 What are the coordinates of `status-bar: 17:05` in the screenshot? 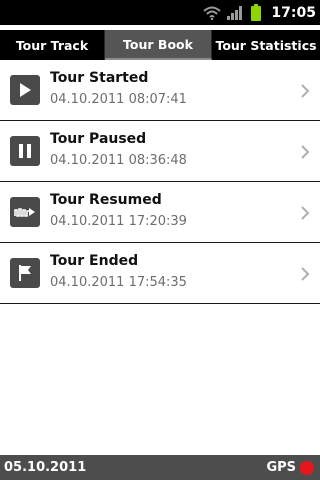 It's located at (160, 12).